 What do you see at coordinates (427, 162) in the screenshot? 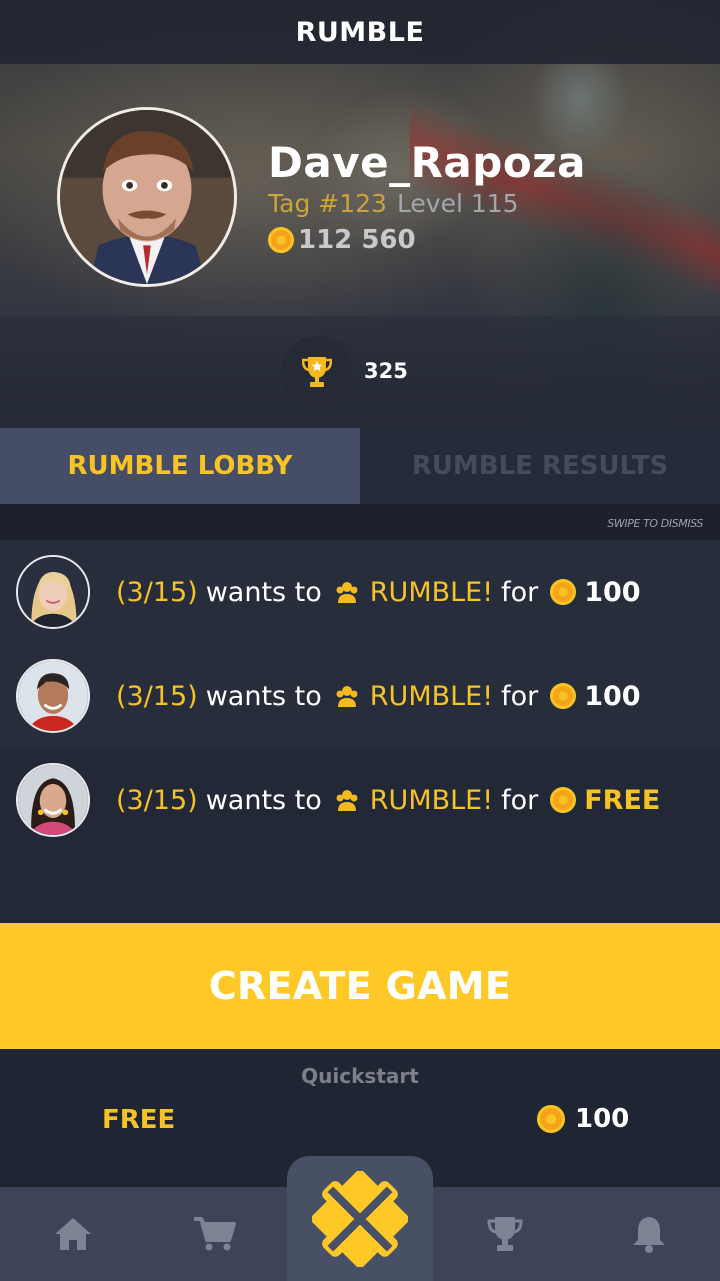
I see `profile-username: Dave_Rapoza` at bounding box center [427, 162].